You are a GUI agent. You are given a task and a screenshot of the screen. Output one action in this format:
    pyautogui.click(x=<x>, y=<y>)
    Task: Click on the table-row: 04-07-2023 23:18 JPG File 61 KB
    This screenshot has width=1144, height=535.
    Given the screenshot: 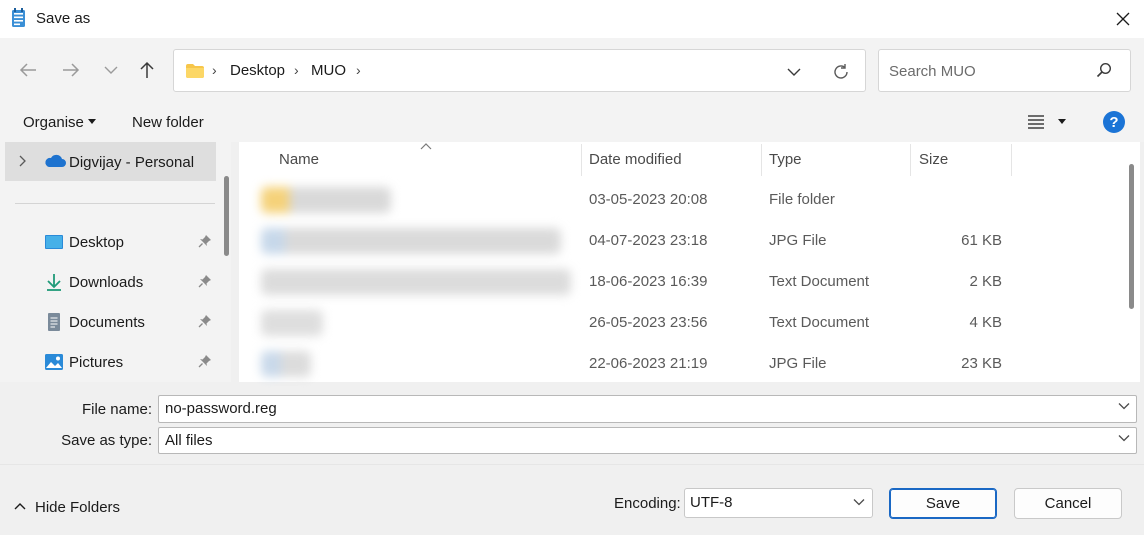 What is the action you would take?
    pyautogui.click(x=679, y=241)
    